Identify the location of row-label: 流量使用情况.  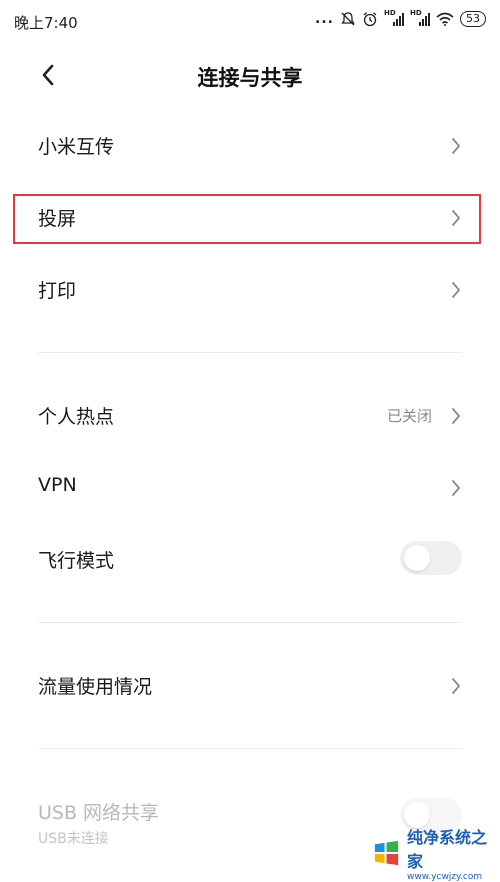
(95, 687).